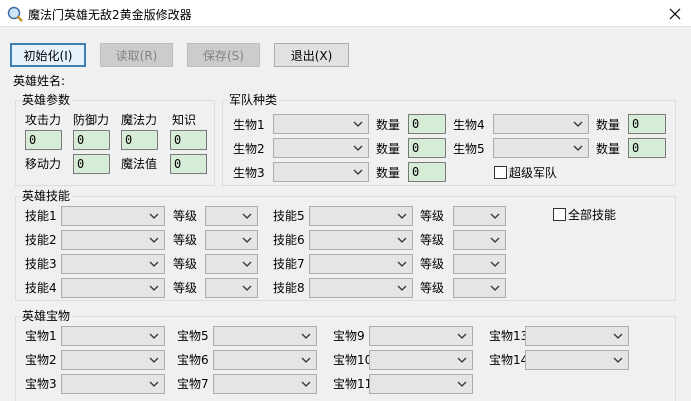 Image resolution: width=691 pixels, height=401 pixels. Describe the element at coordinates (421, 360) in the screenshot. I see `treasure-10-select` at that location.